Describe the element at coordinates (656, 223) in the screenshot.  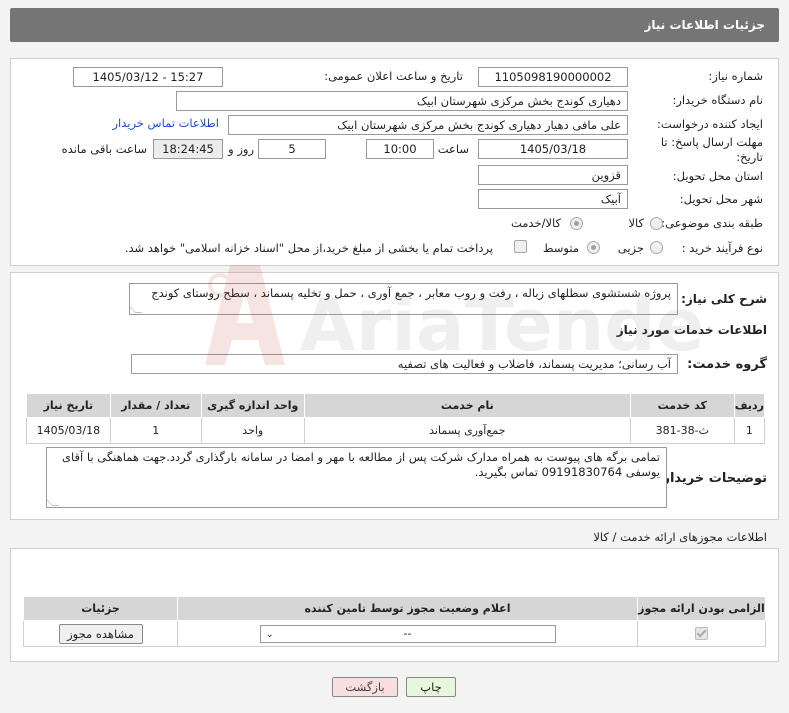
I see `category-radio-goods` at that location.